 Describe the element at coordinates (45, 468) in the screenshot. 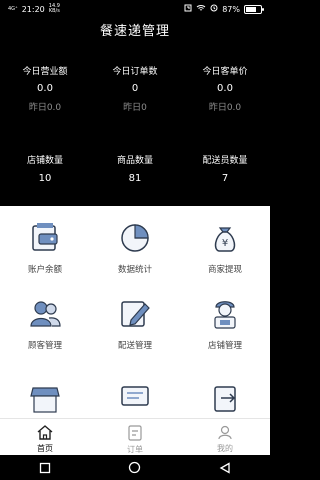

I see `recent-apps-icon` at that location.